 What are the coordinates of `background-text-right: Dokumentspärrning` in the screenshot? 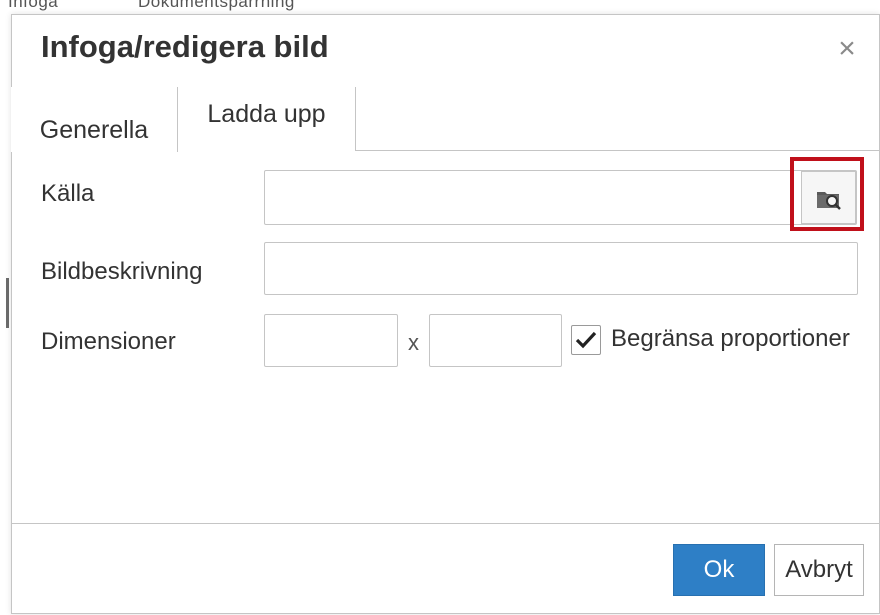 It's located at (216, 5).